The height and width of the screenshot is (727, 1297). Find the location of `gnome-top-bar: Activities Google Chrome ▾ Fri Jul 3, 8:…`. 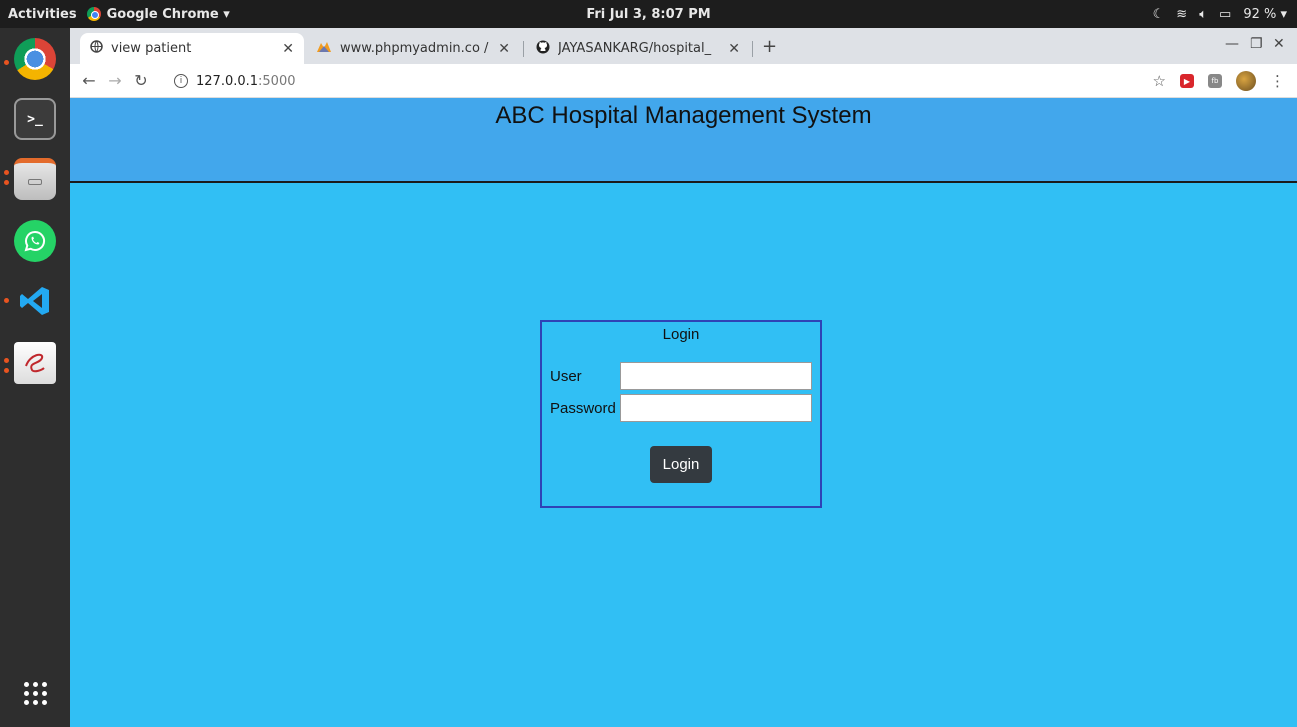

gnome-top-bar: Activities Google Chrome ▾ Fri Jul 3, 8:… is located at coordinates (648, 14).